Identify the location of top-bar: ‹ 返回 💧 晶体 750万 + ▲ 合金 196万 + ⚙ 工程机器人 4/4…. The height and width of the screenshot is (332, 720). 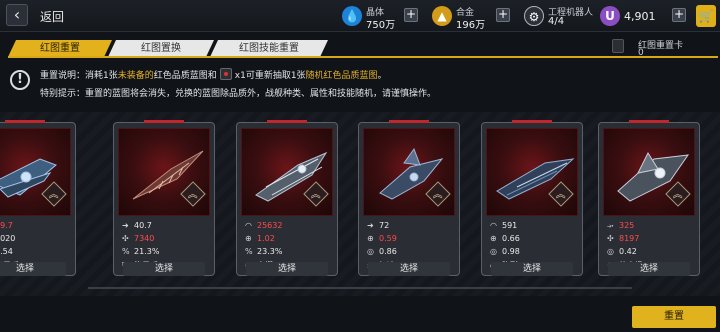
(360, 16).